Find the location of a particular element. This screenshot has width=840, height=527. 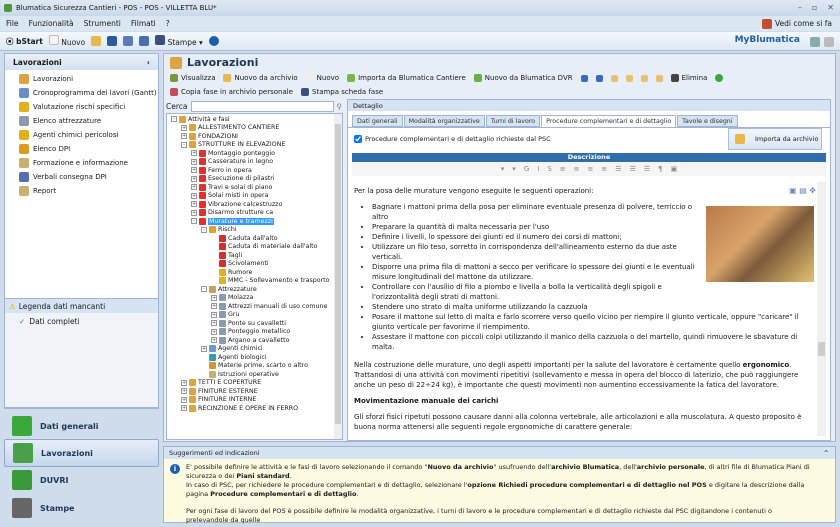

tree-node: + Travi e solai di piano is located at coordinates (254, 187).